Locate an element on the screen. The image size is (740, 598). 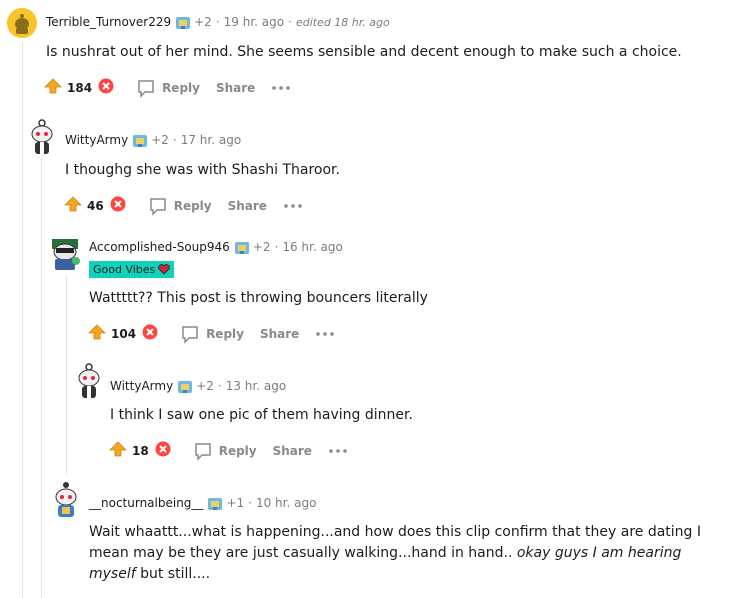
heart-icon is located at coordinates (164, 269).